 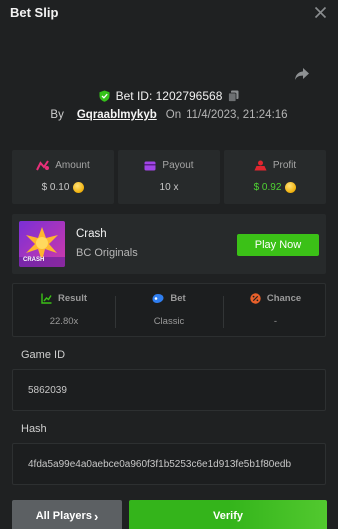 I want to click on all-players-button: All Players ›, so click(x=67, y=514).